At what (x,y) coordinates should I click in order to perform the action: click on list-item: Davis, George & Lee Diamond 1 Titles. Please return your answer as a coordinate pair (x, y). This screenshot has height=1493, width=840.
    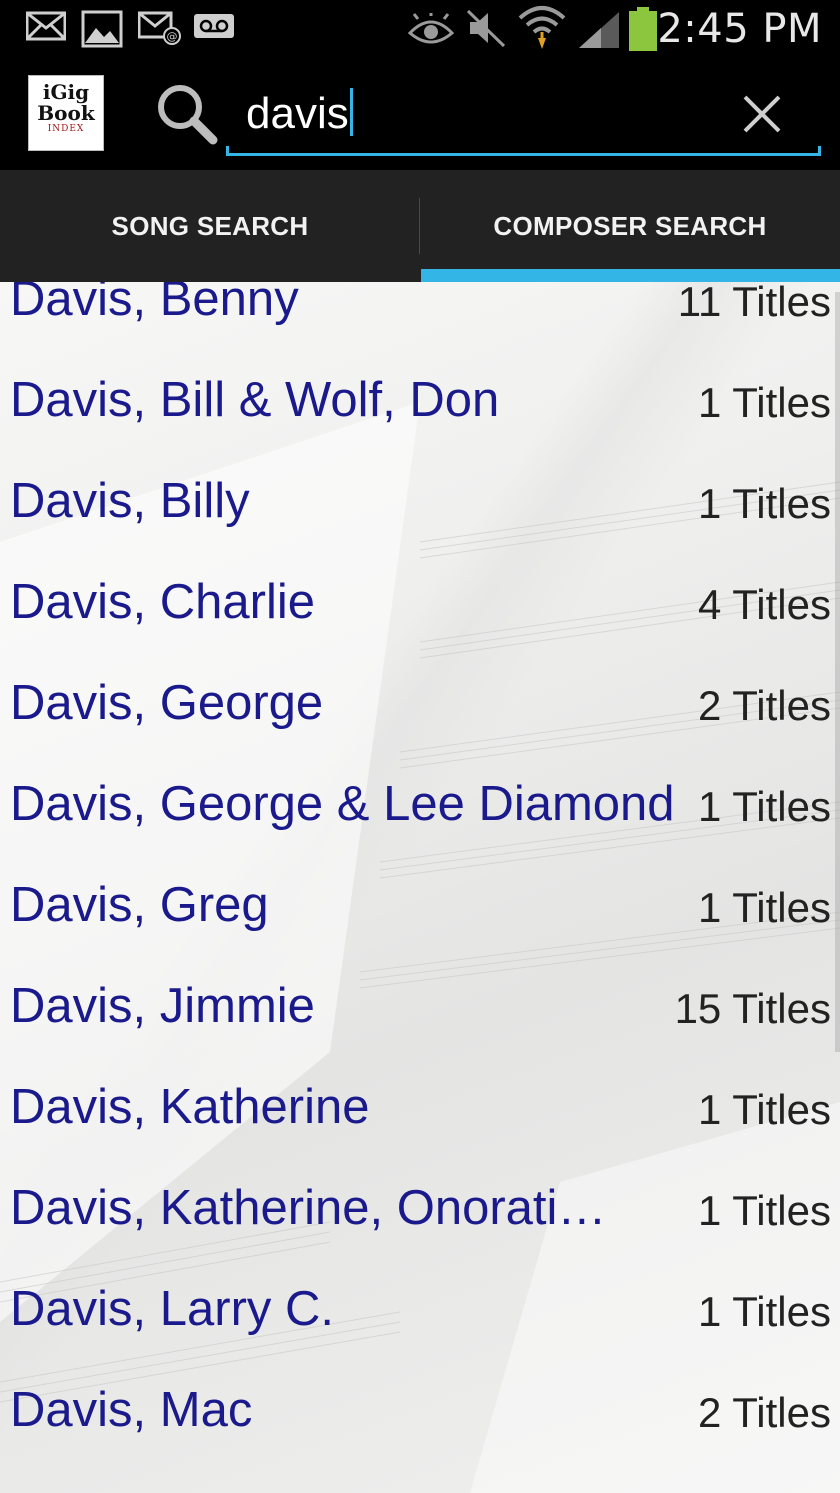
    Looking at the image, I should click on (420, 804).